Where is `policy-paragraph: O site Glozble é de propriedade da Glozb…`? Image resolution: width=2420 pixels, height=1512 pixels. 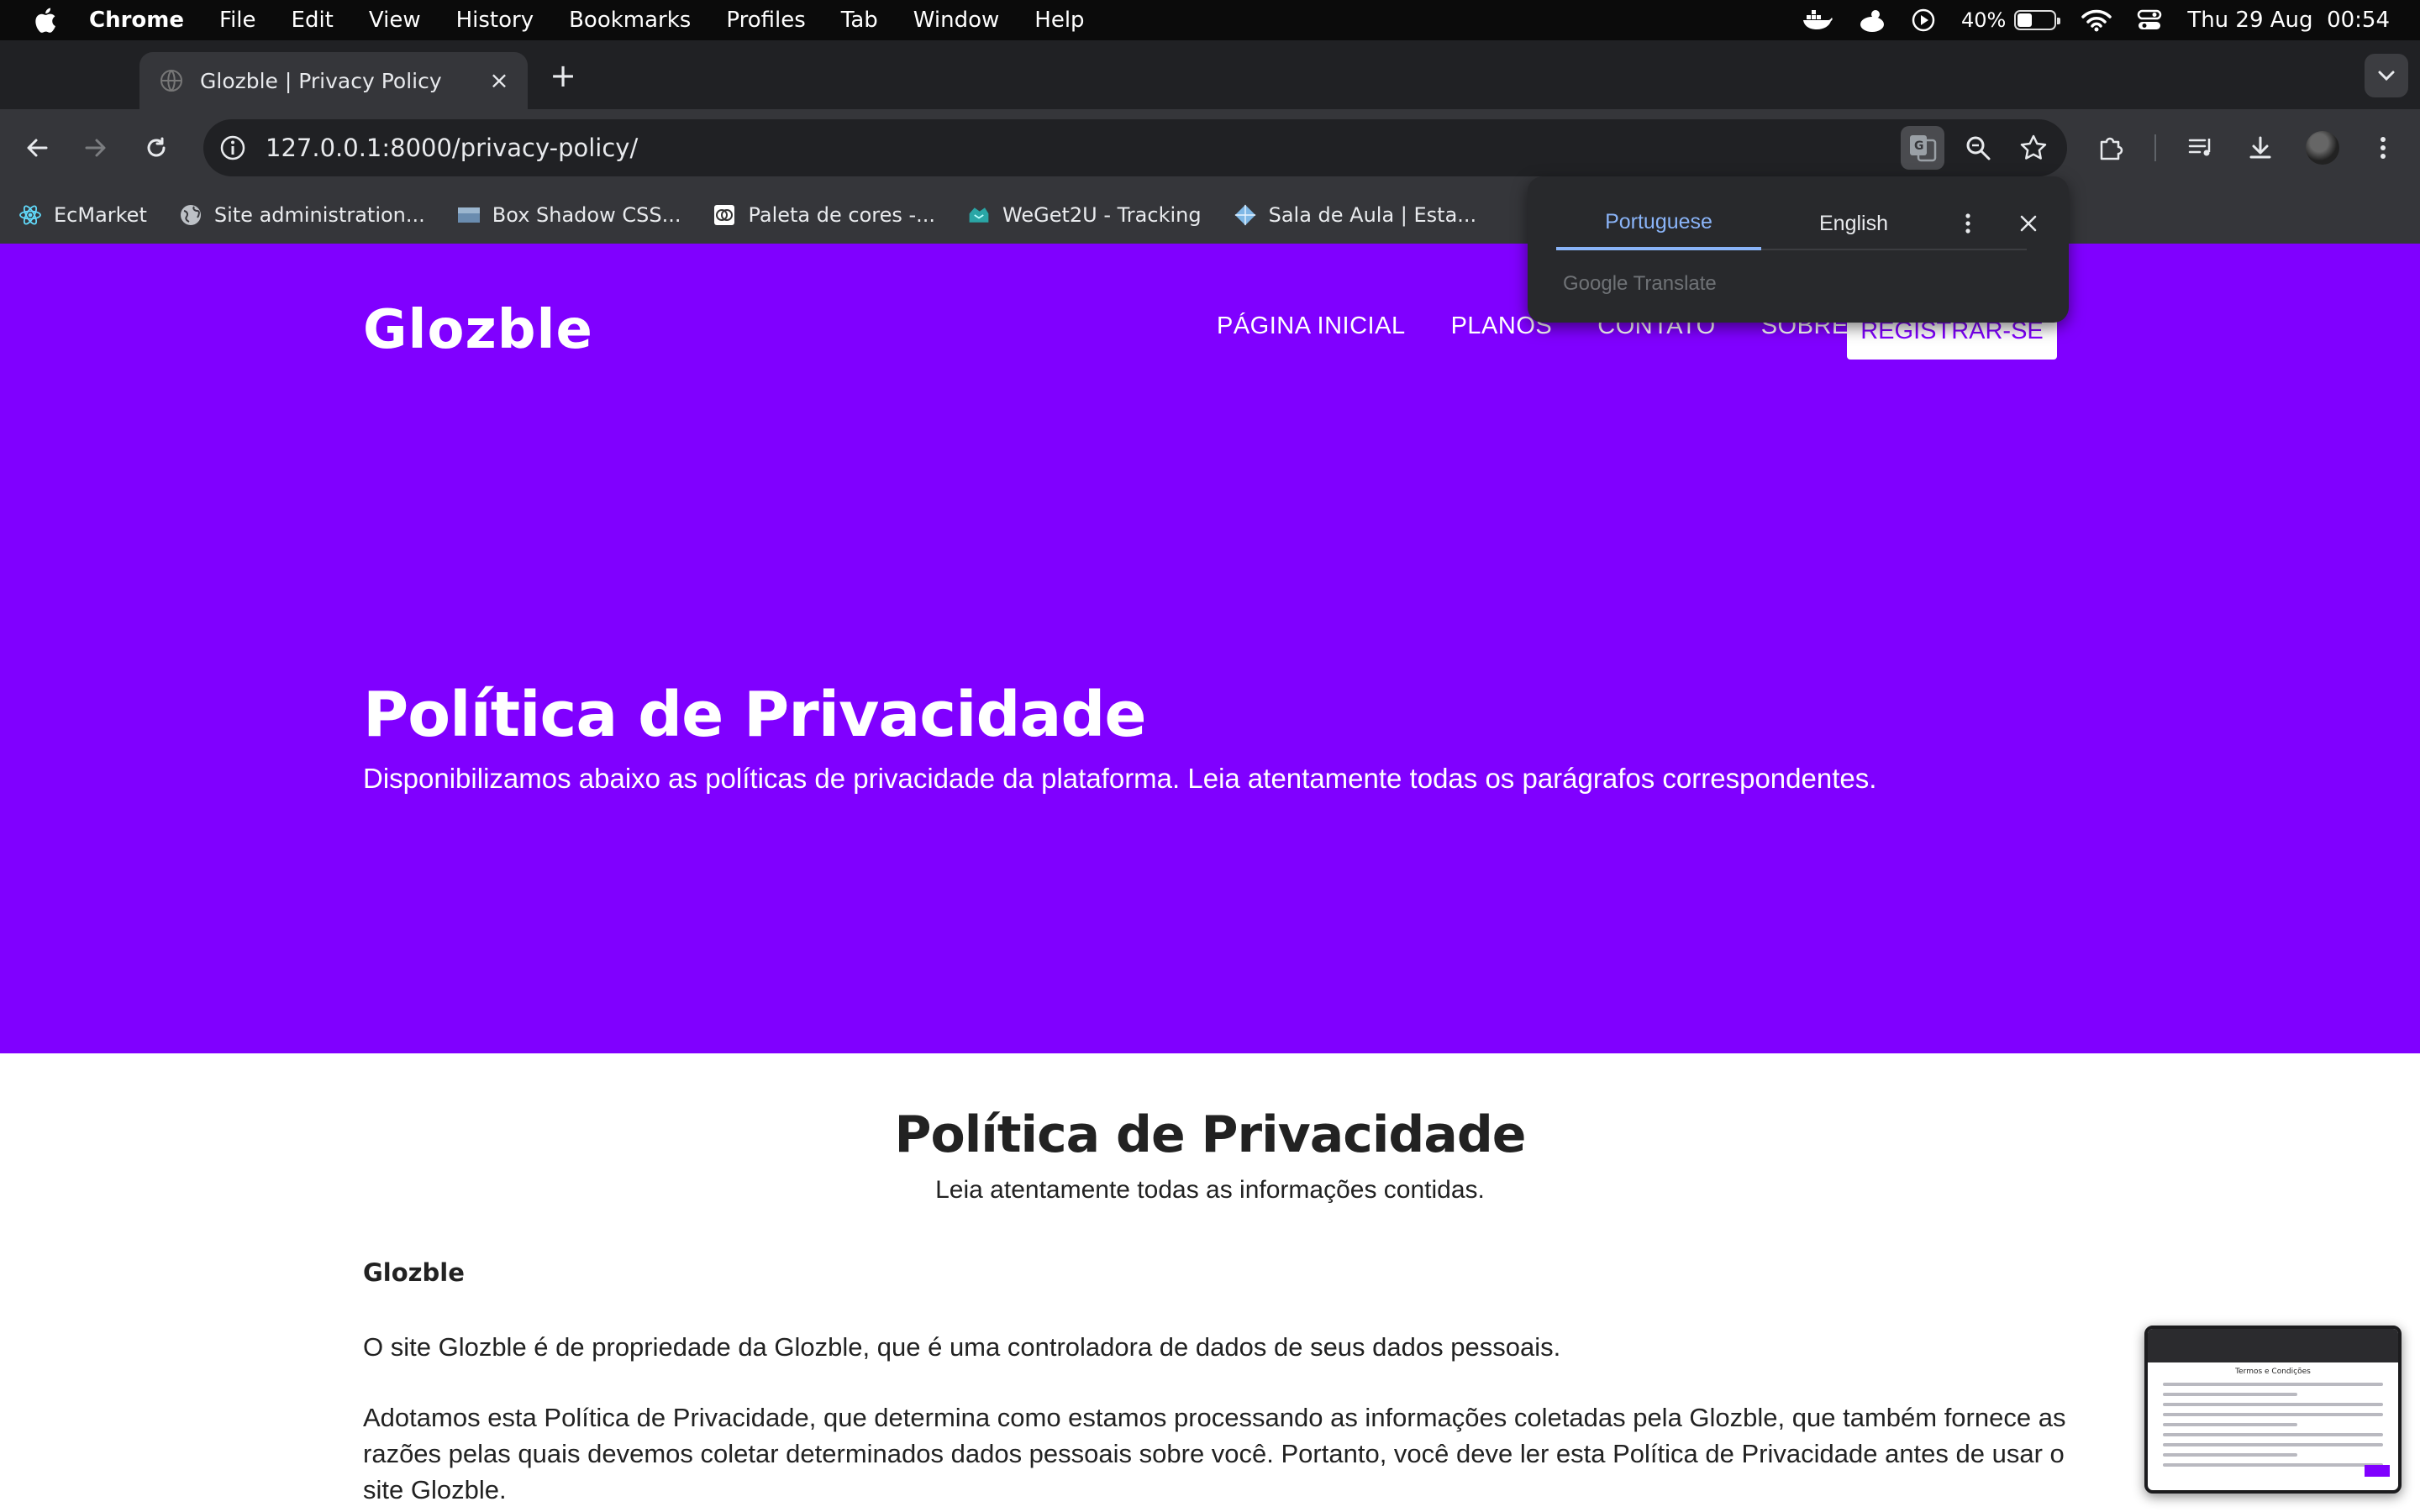 policy-paragraph: O site Glozble é de propriedade da Glozb… is located at coordinates (962, 1347).